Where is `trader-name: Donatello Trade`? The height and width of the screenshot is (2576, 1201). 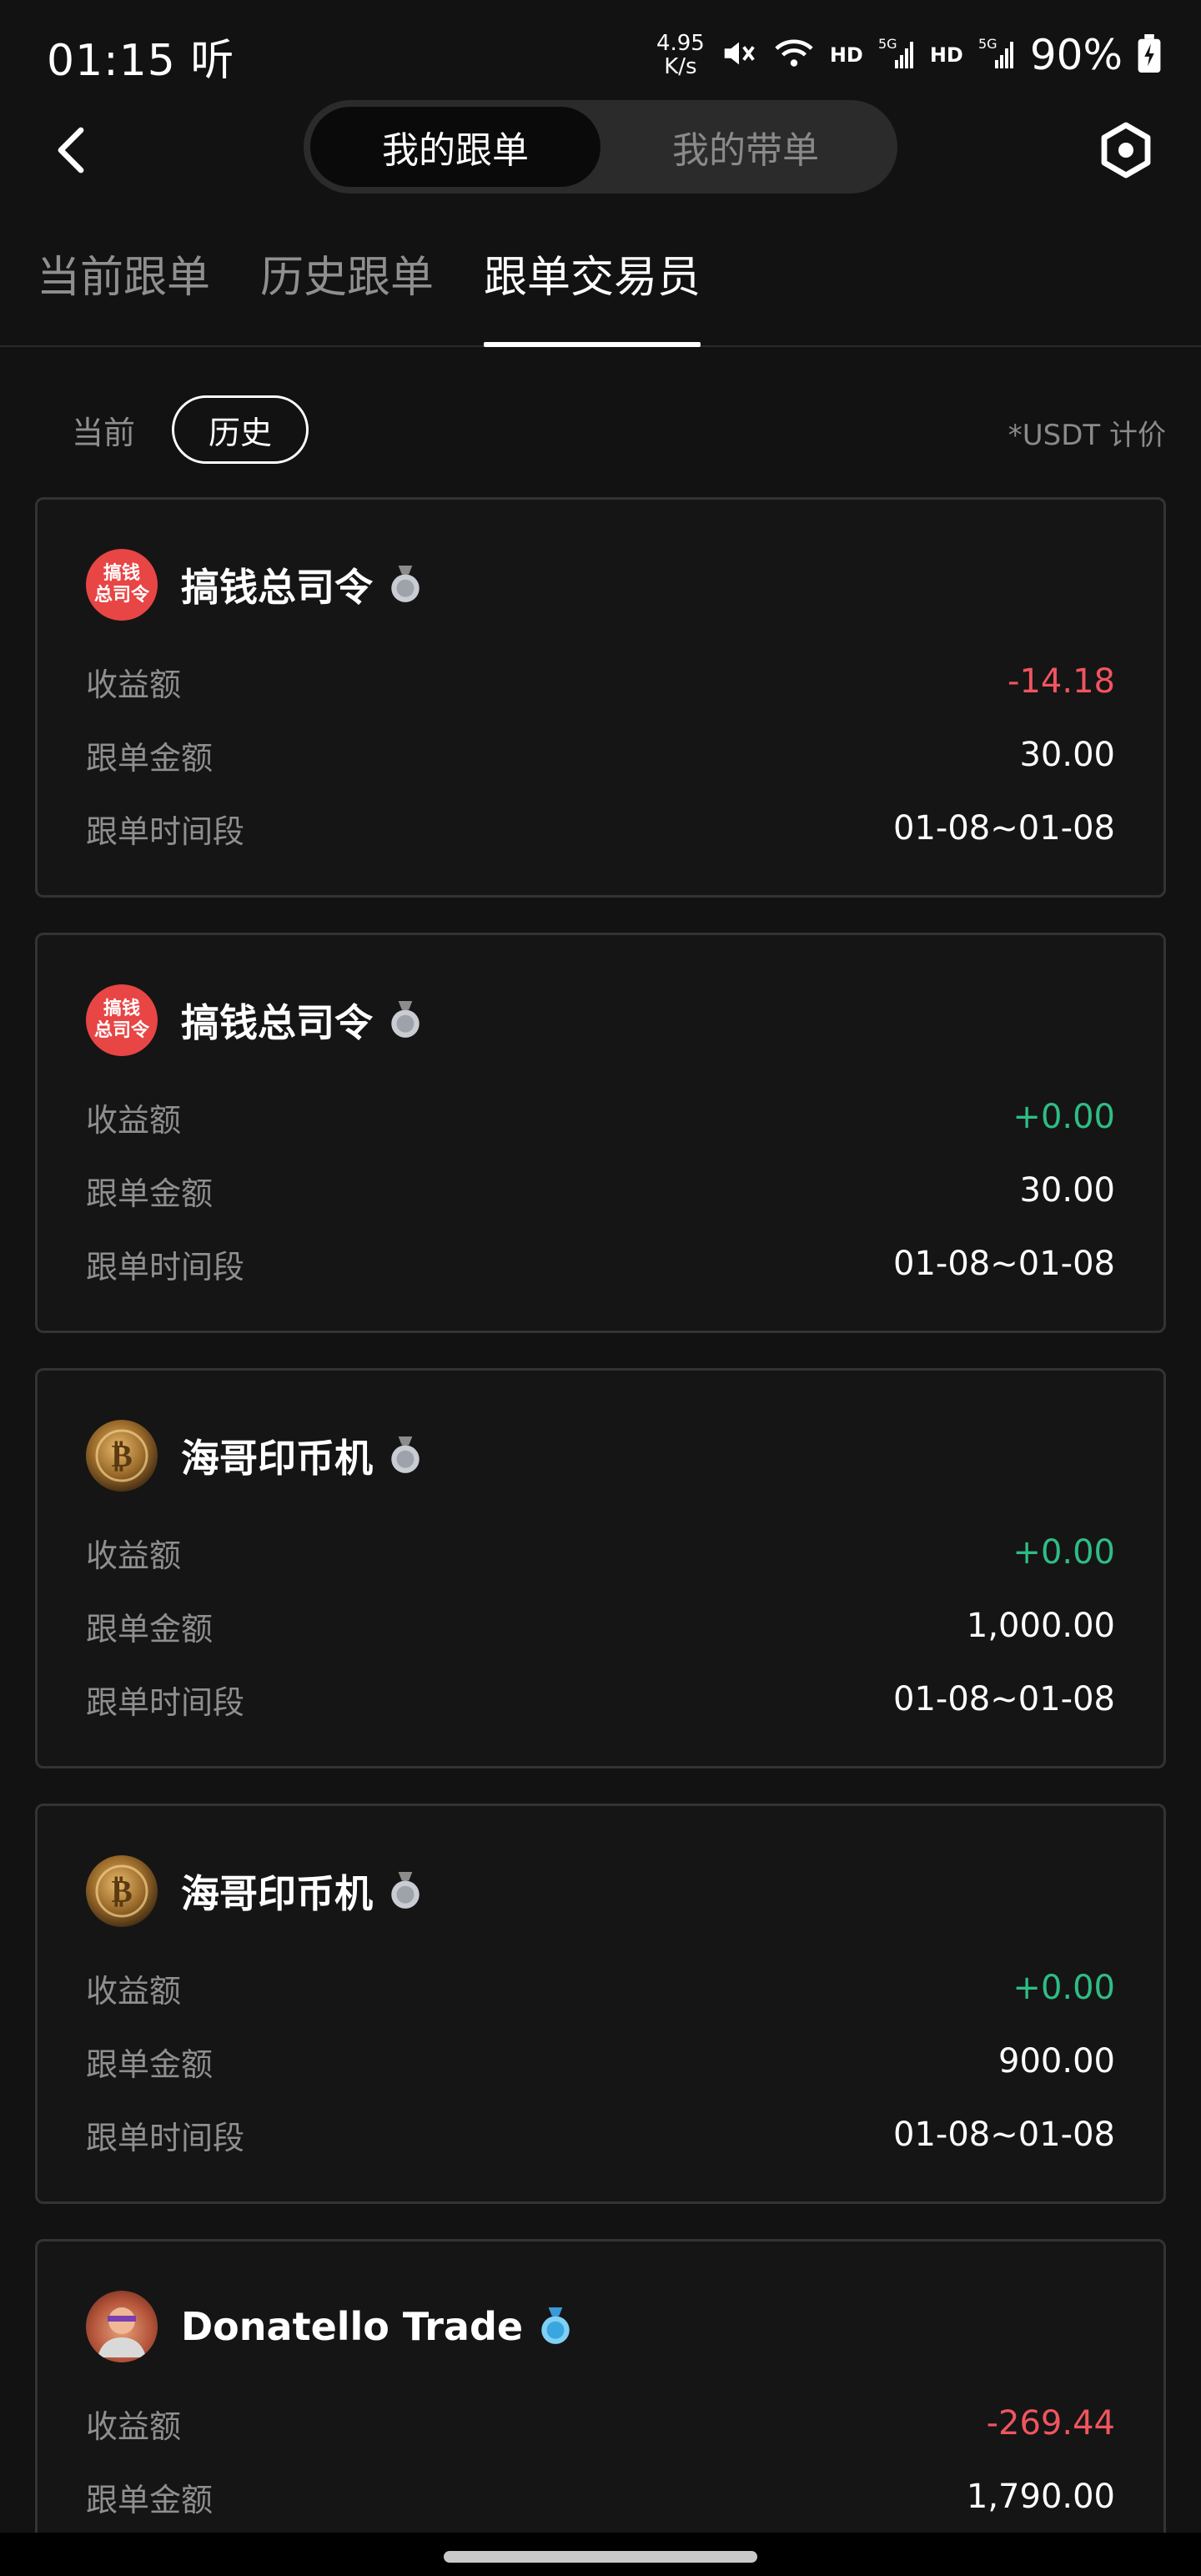 trader-name: Donatello Trade is located at coordinates (353, 2326).